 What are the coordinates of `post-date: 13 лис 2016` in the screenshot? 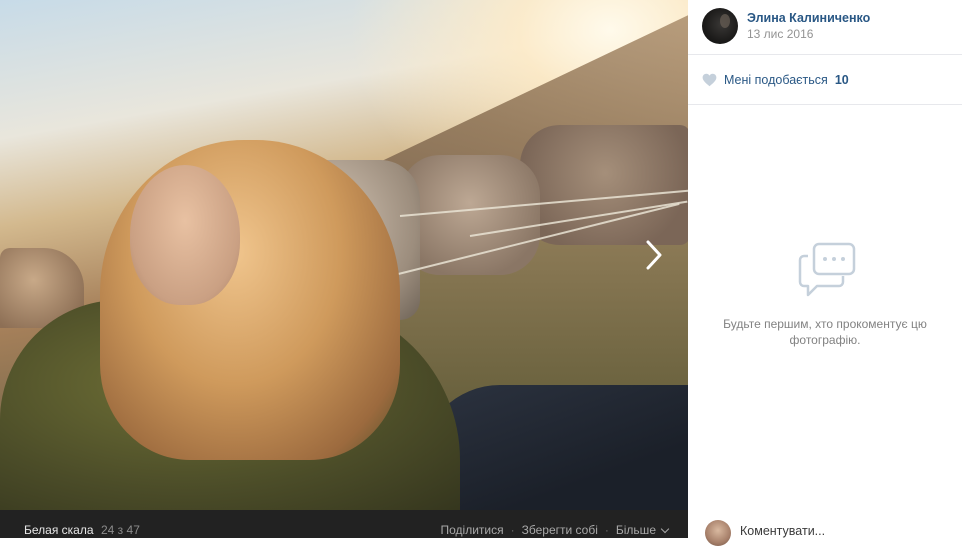 It's located at (780, 34).